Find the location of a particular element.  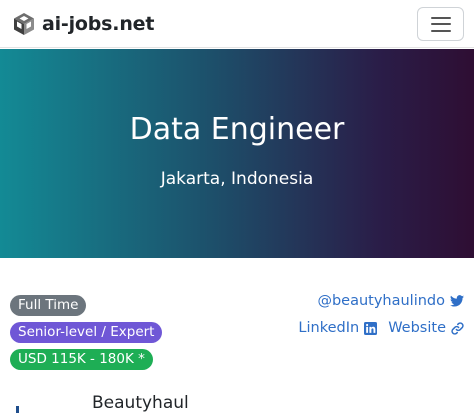

link-icon is located at coordinates (457, 328).